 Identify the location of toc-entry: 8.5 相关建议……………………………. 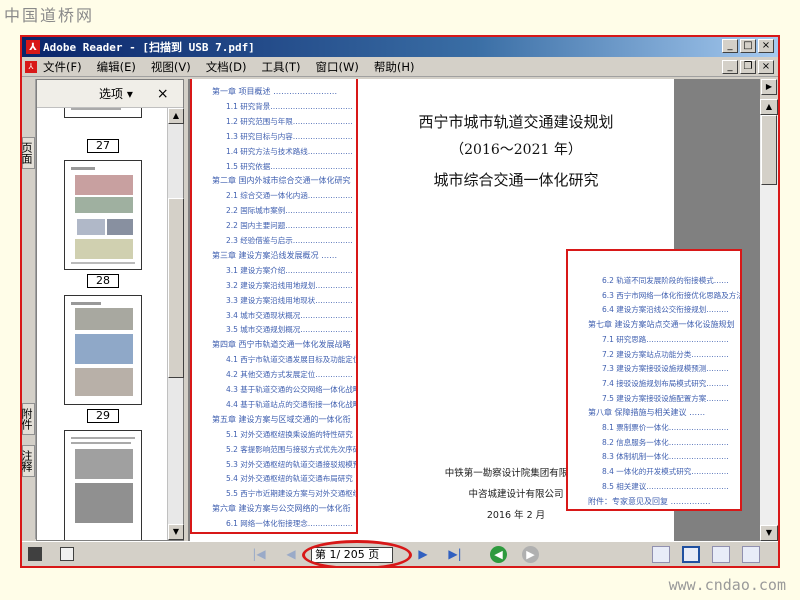
(665, 486).